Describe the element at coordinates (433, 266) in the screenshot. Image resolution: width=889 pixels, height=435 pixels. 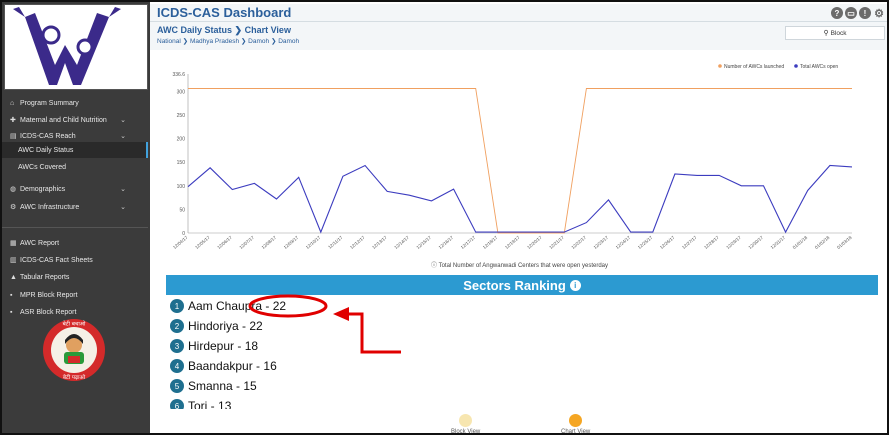
I see `info-icon: ⓘ` at that location.